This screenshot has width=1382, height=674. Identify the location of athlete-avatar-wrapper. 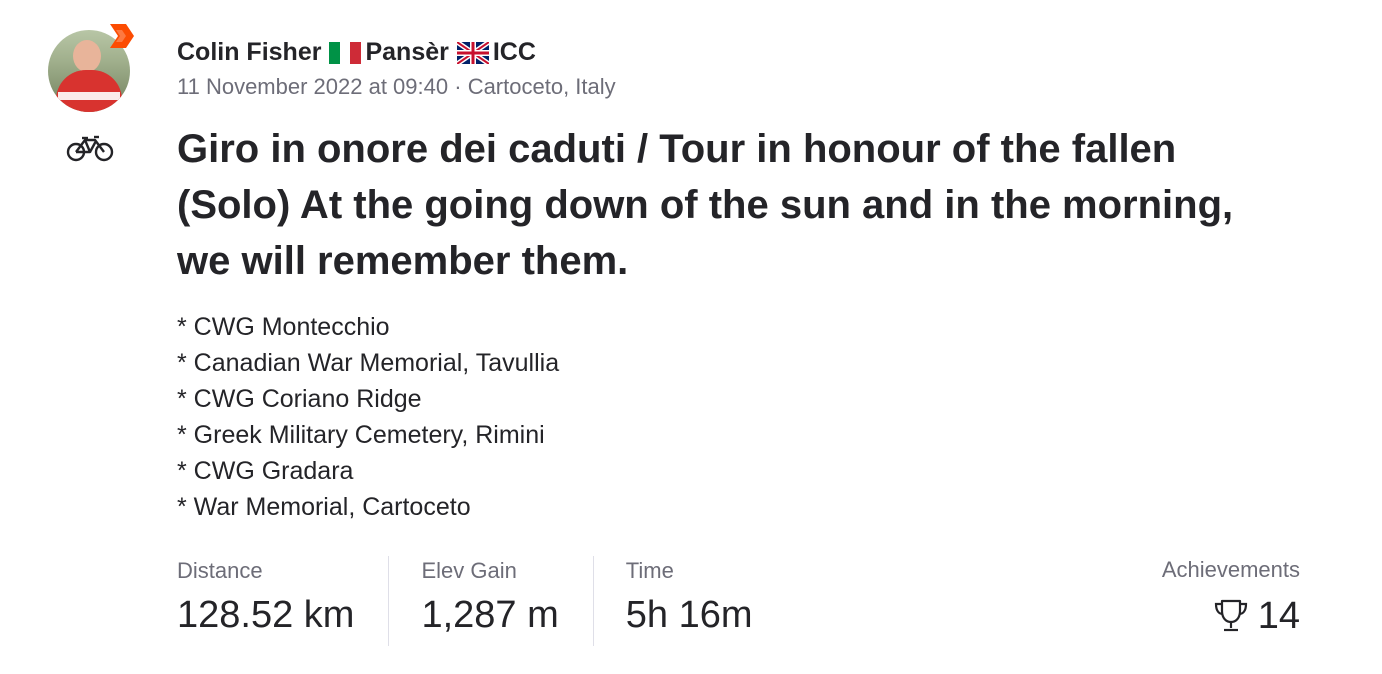
(91, 68).